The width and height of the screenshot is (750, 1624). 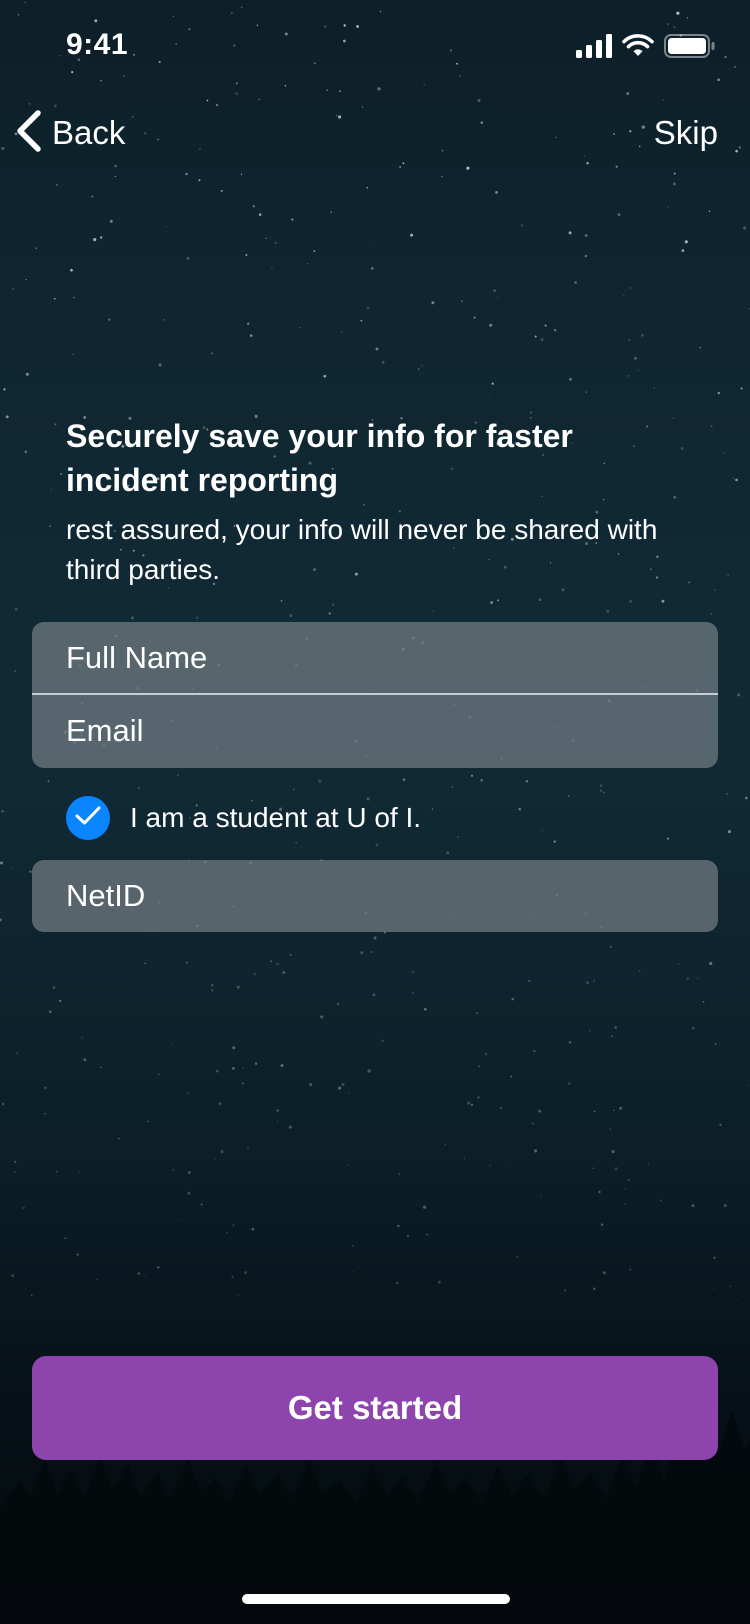 I want to click on status-icons, so click(x=646, y=48).